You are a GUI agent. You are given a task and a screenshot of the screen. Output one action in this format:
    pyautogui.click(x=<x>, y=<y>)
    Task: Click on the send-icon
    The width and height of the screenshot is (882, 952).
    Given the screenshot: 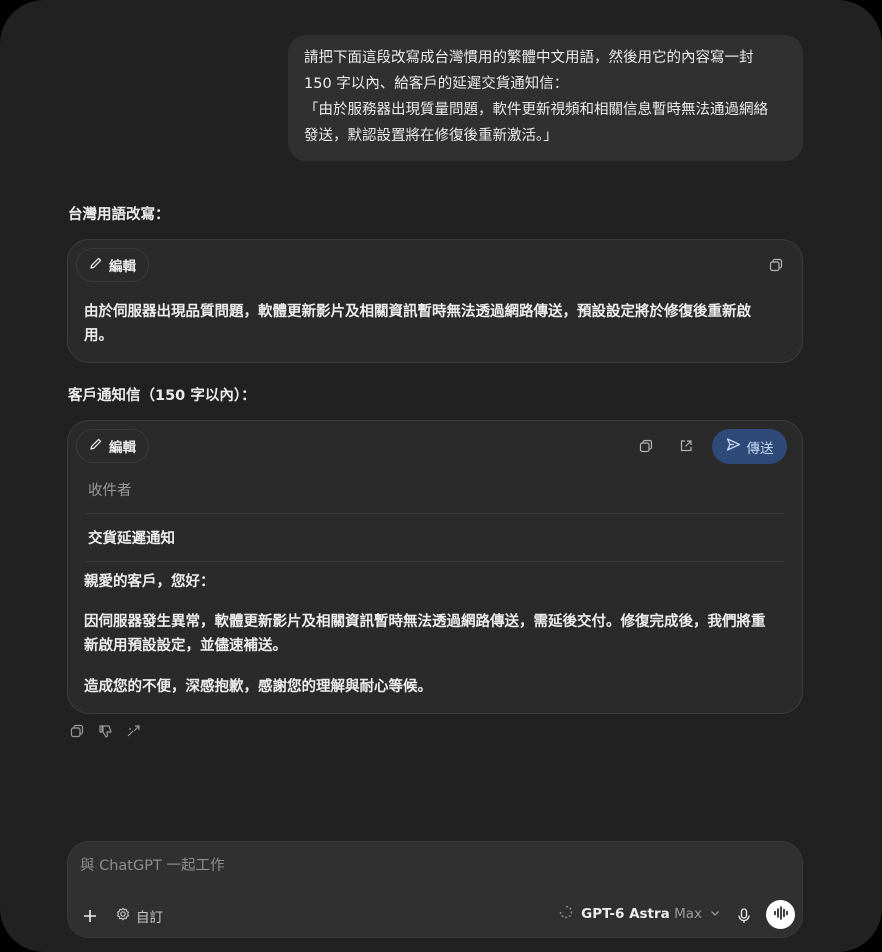 What is the action you would take?
    pyautogui.click(x=733, y=446)
    